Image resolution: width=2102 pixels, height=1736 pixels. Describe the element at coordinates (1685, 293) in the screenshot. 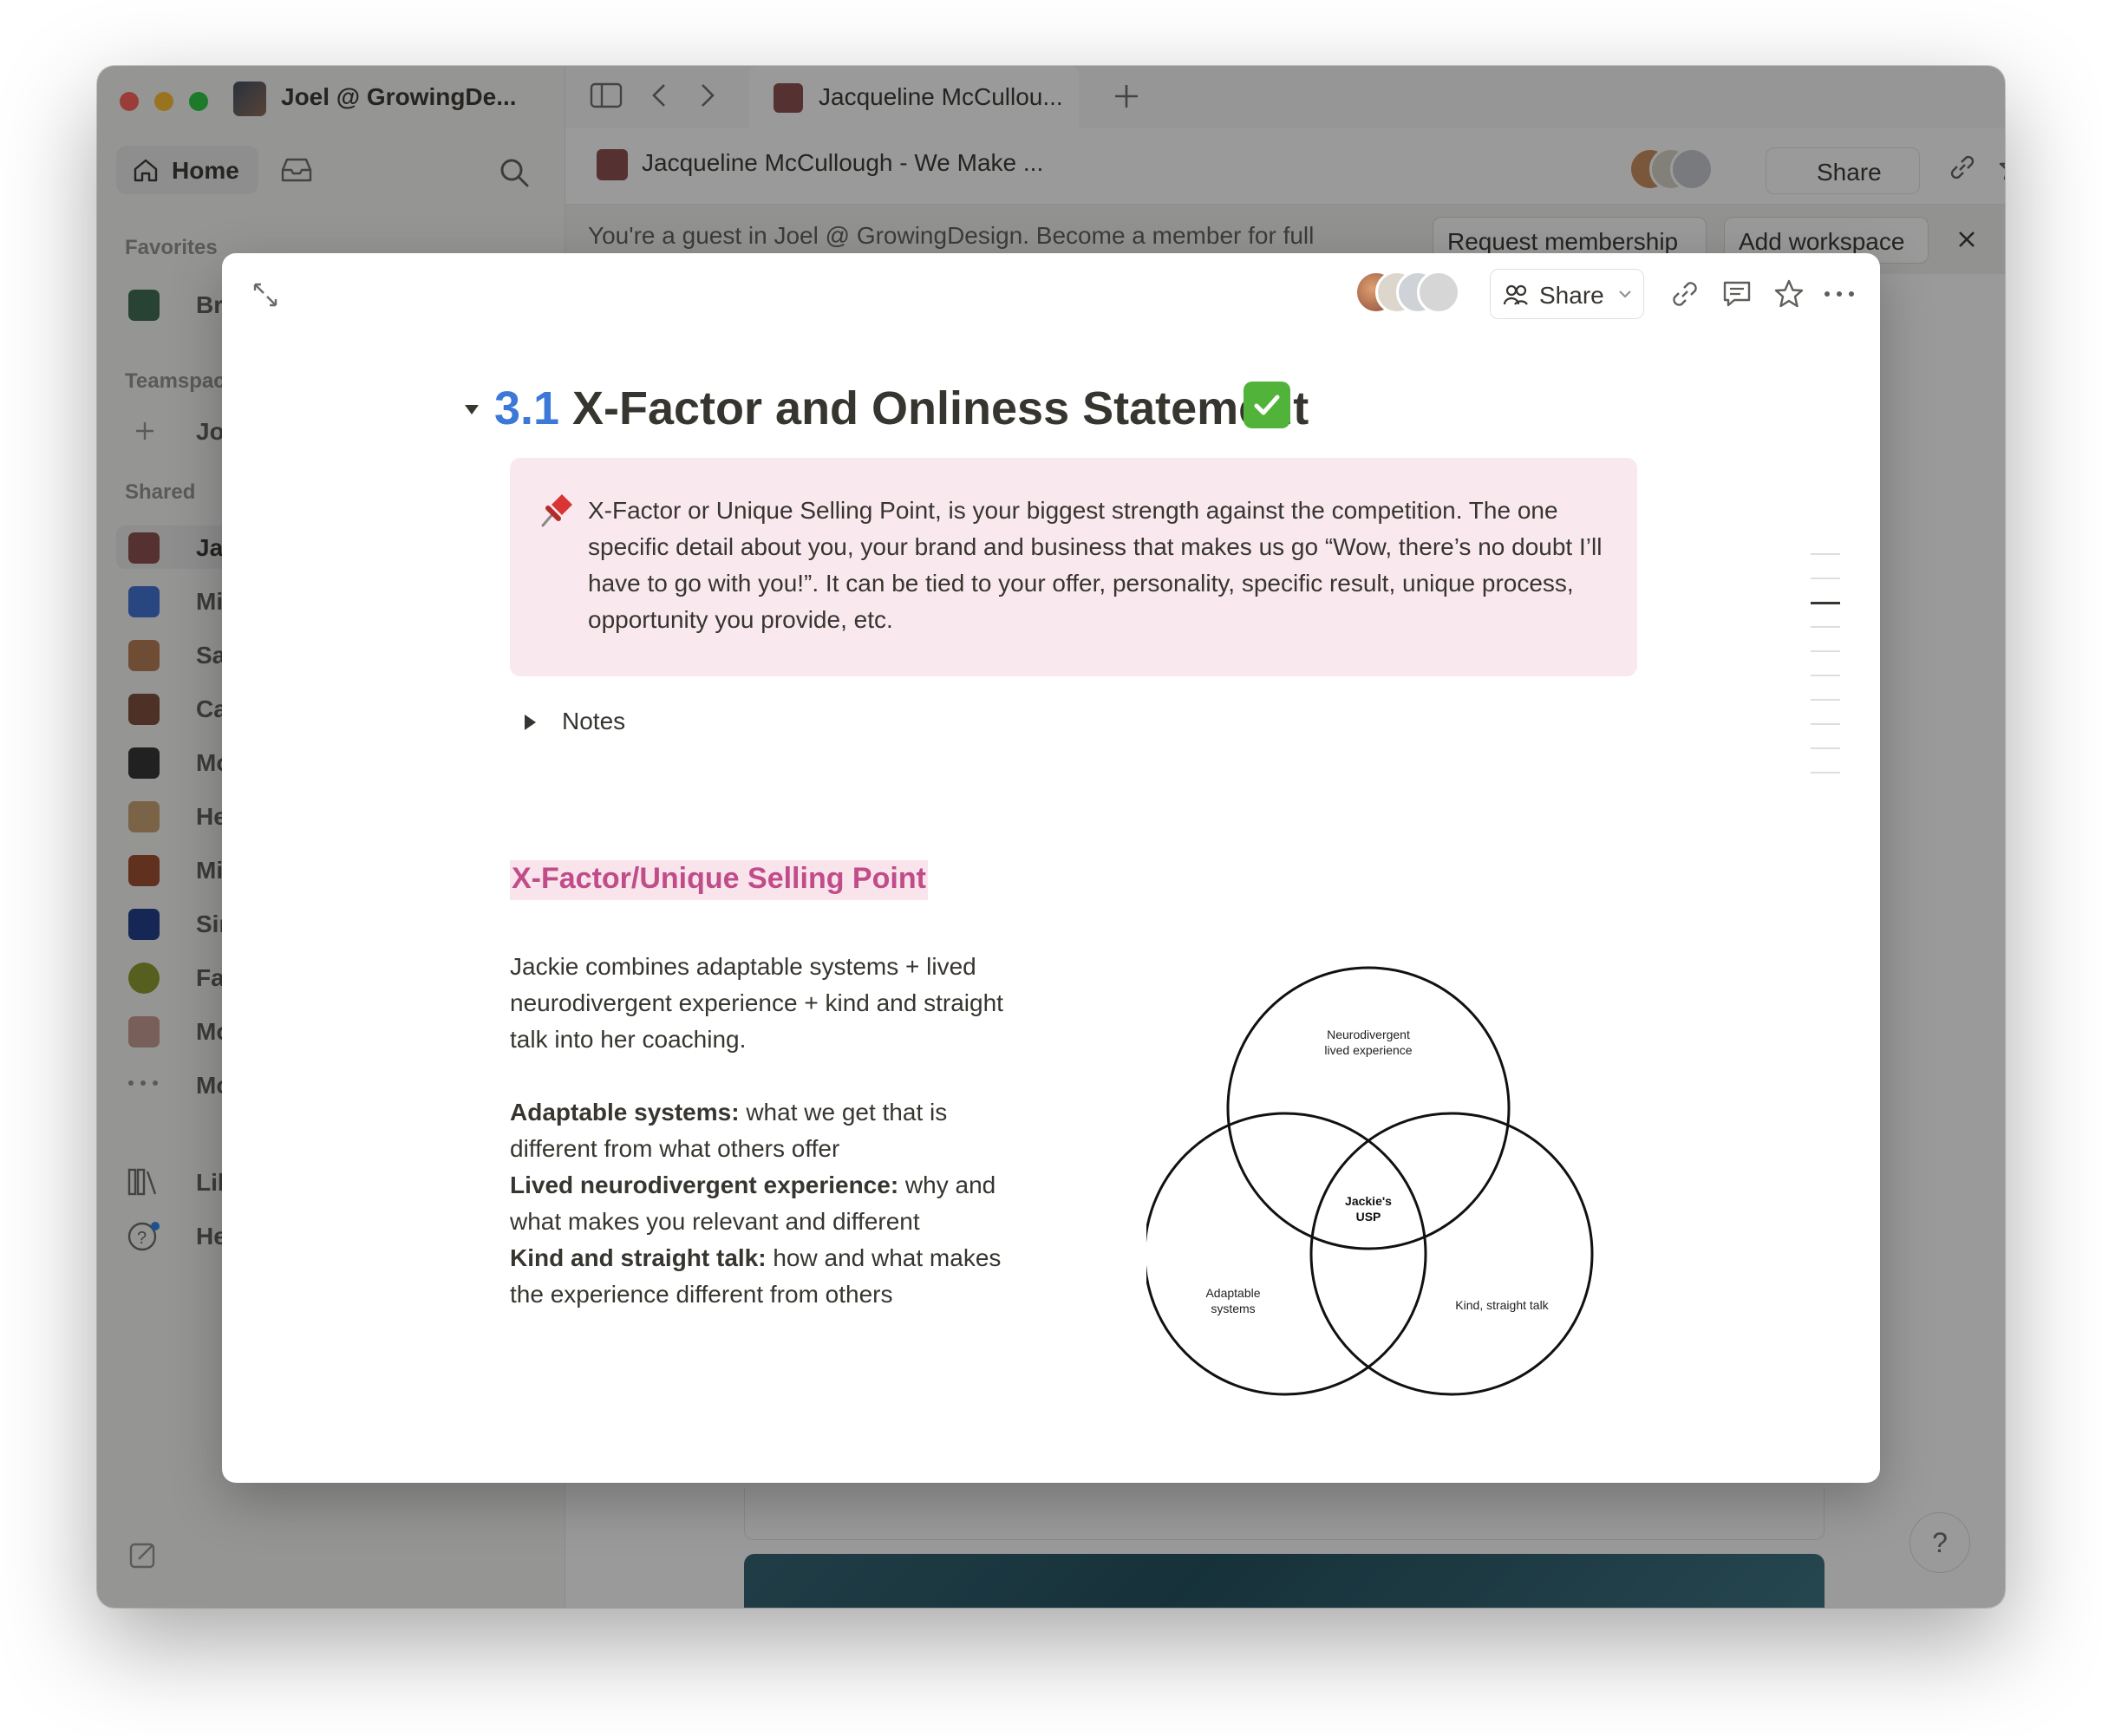

I see `link-icon` at that location.